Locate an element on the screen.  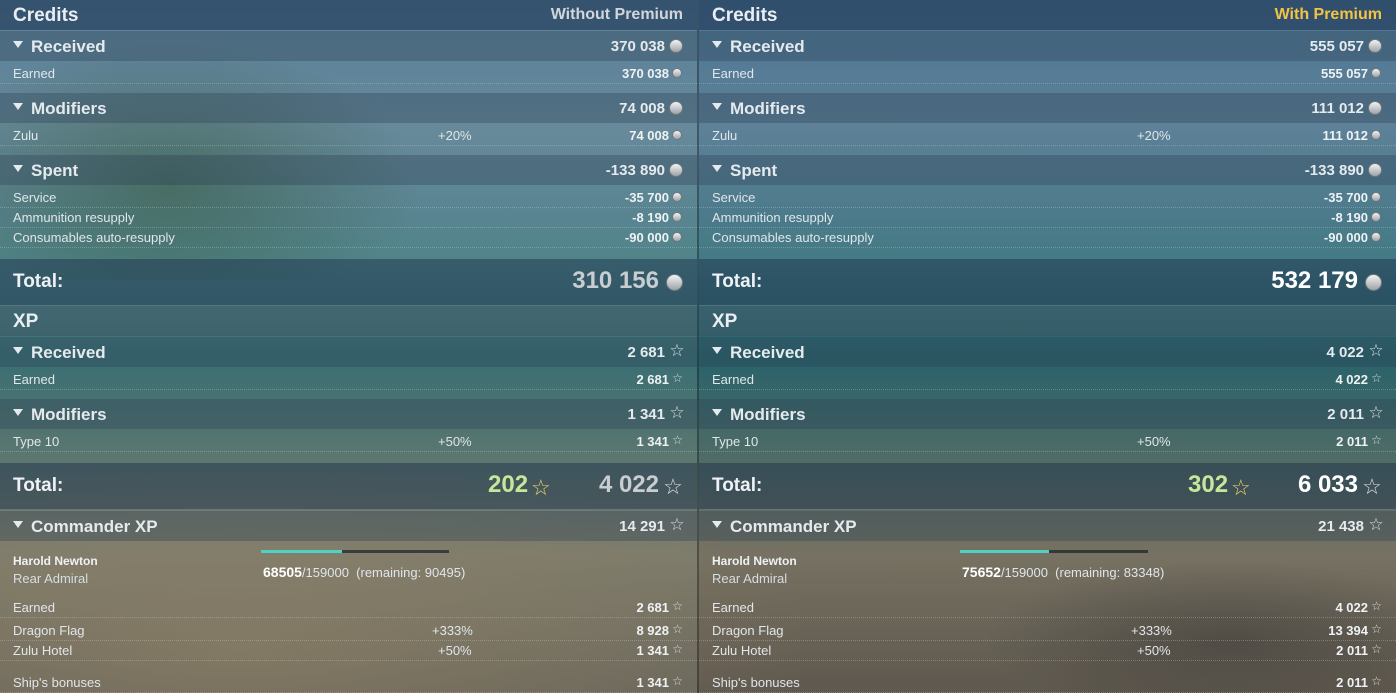
list-item: Earned 555 057 is located at coordinates (1047, 73).